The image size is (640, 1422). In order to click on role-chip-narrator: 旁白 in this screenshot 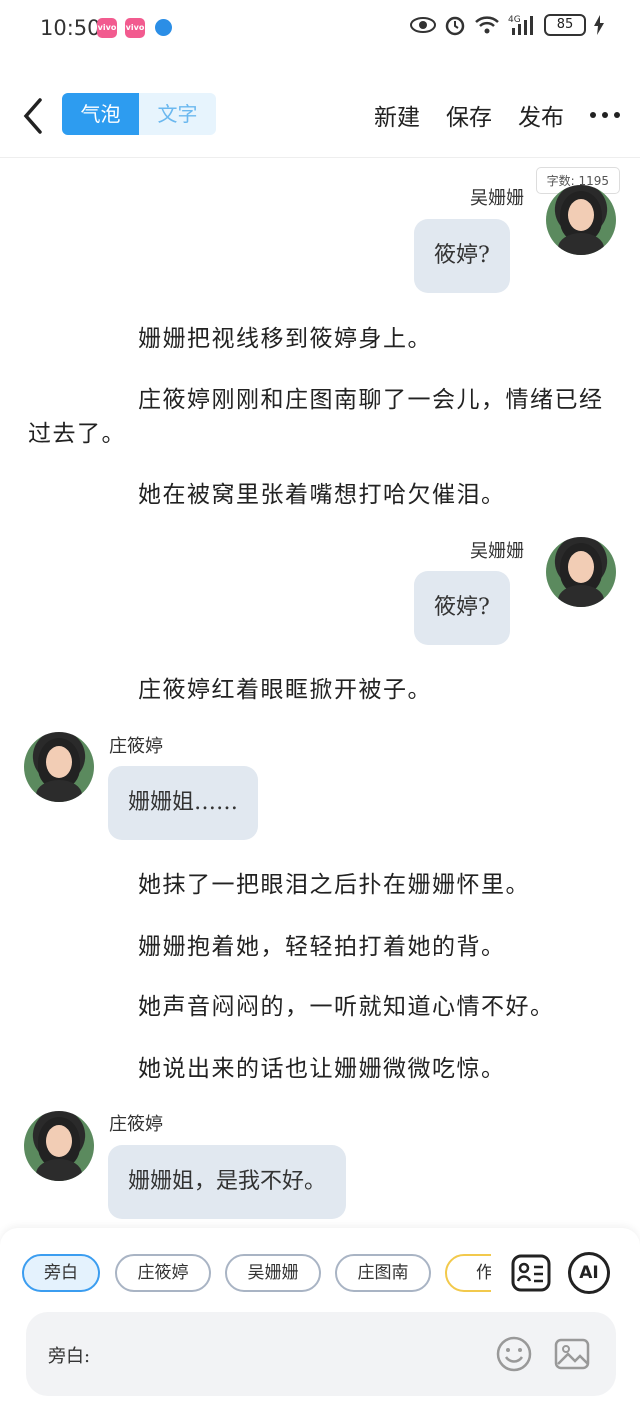, I will do `click(61, 1273)`.